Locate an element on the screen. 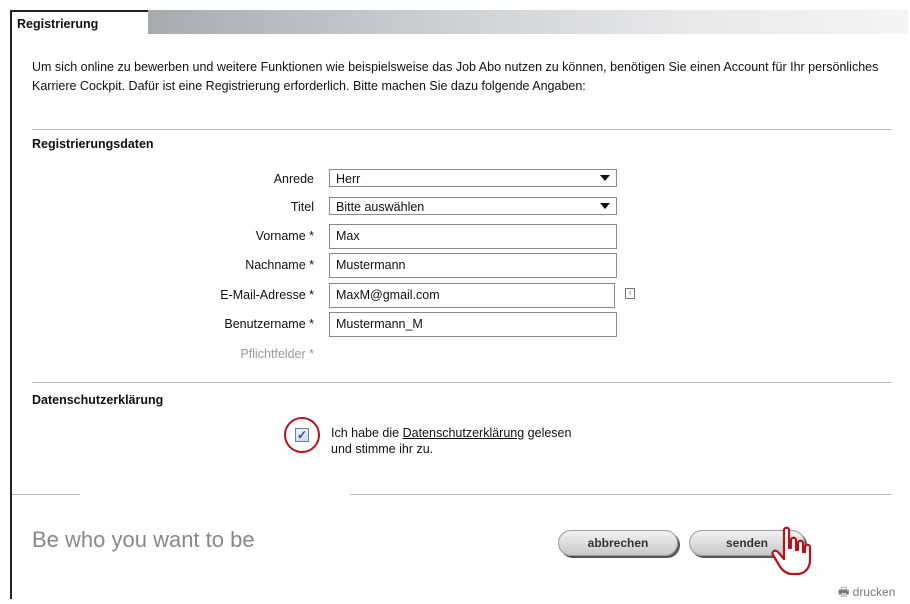  print-link: 🖶 drucken is located at coordinates (866, 593).